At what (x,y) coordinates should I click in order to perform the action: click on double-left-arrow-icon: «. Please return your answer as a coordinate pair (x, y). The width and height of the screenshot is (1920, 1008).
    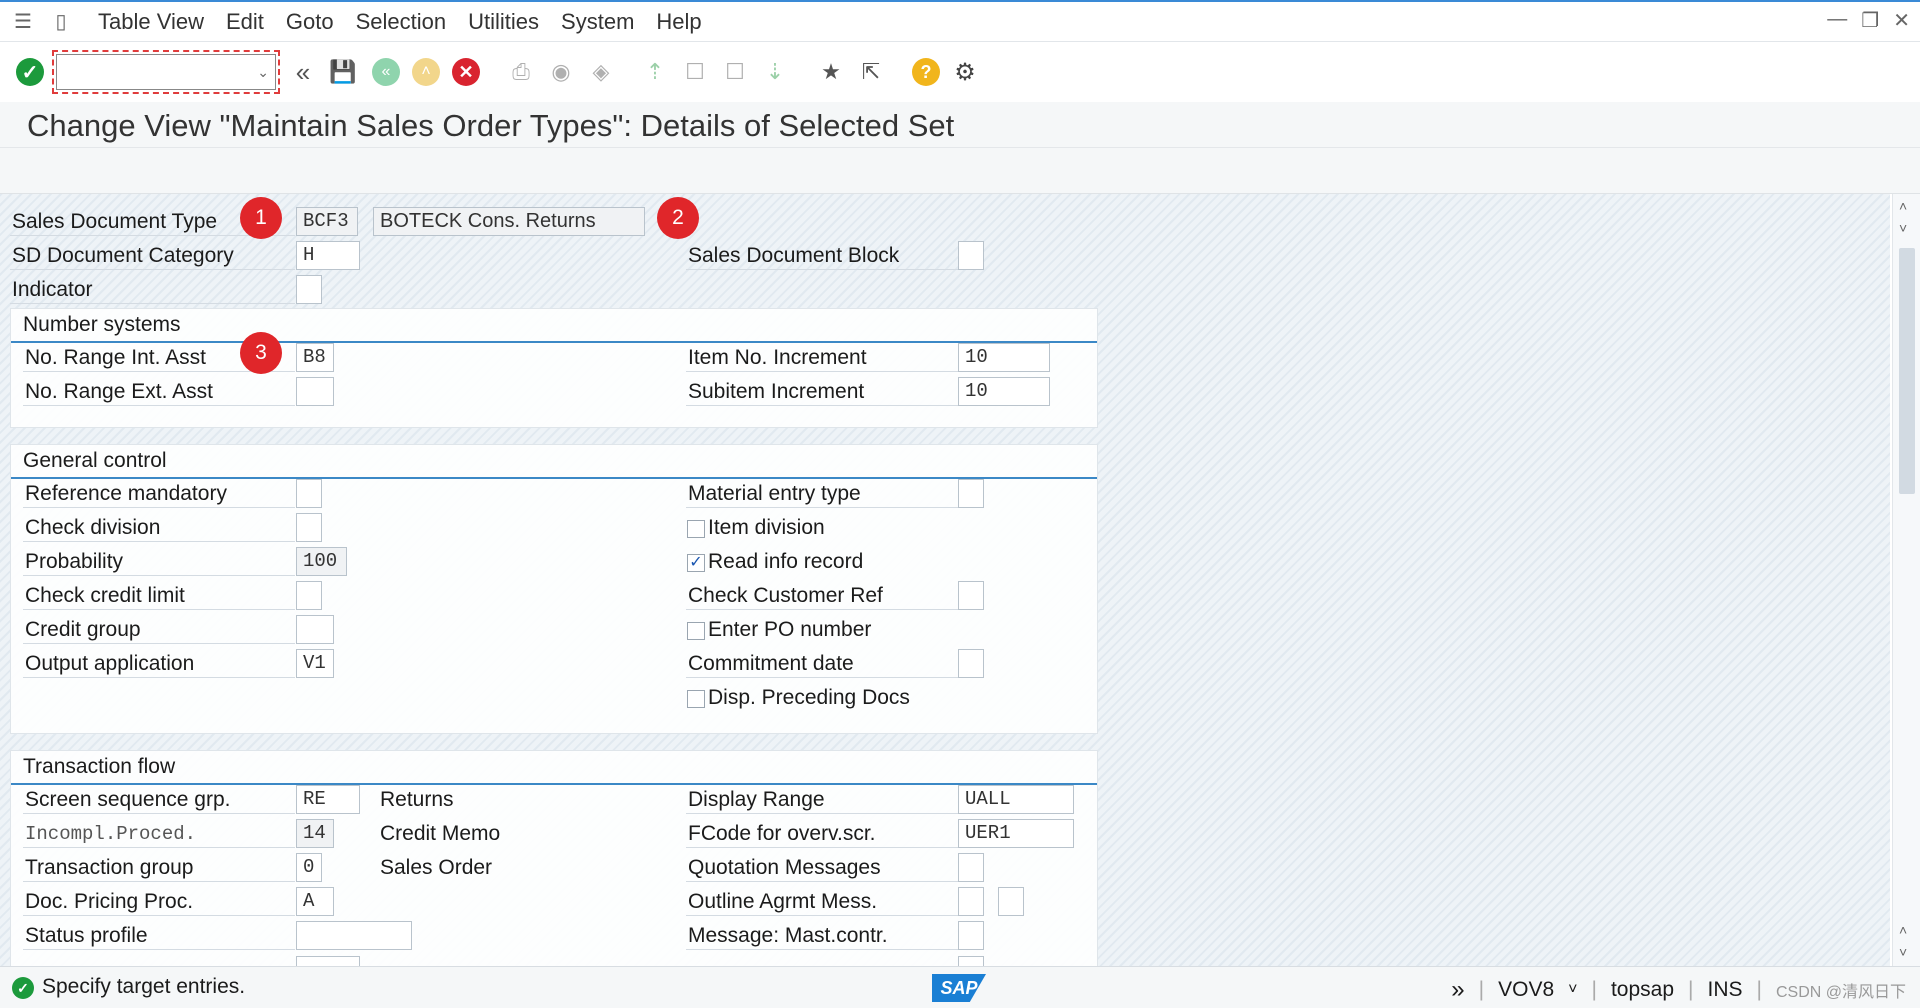
    Looking at the image, I should click on (303, 72).